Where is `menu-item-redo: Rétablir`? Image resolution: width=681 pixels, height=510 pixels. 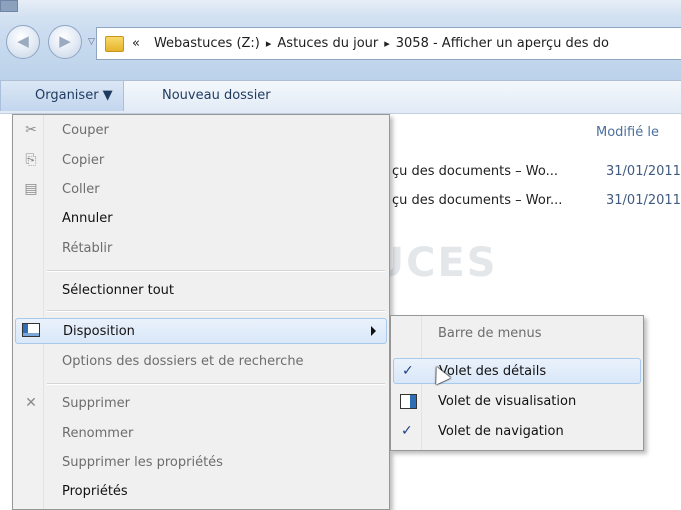
menu-item-redo: Rétablir is located at coordinates (201, 249).